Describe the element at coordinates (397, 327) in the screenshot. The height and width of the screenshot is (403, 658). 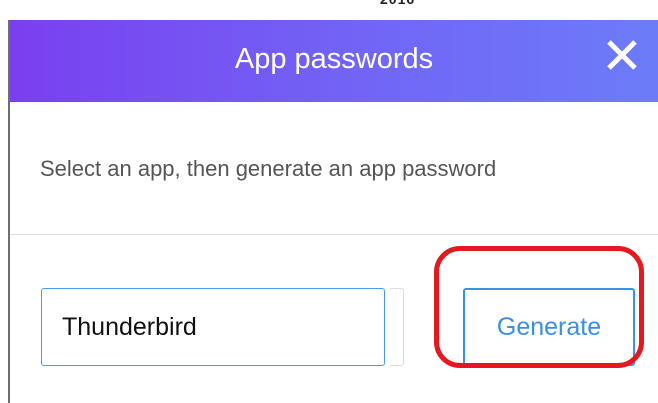
I see `app-select-dropdown-edge` at that location.